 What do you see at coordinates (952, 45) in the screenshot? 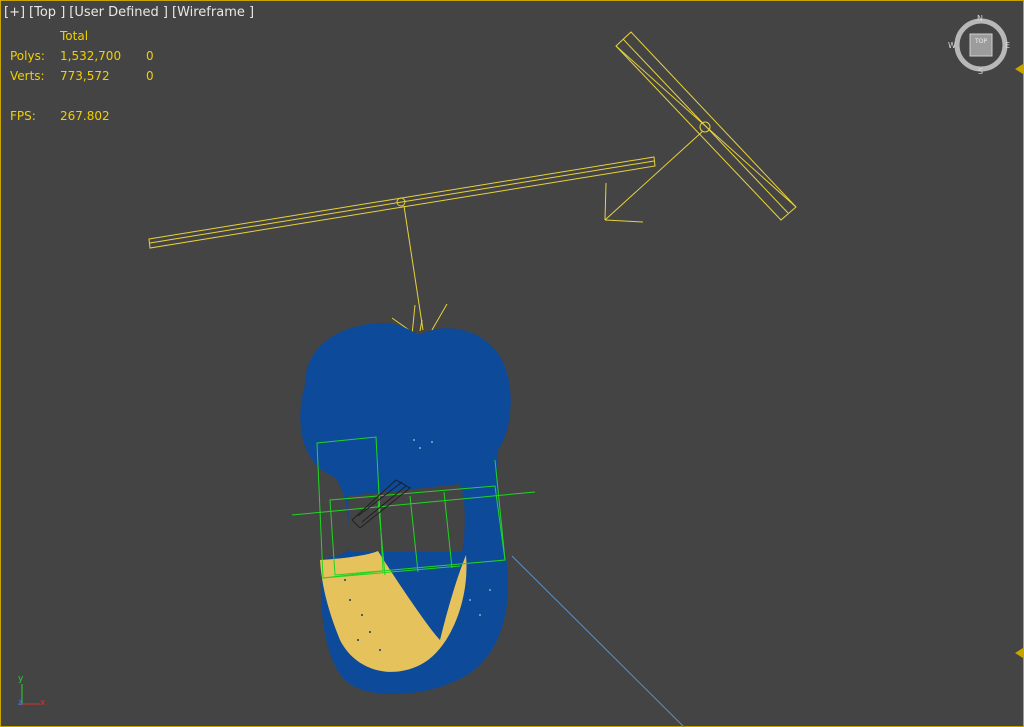
I see `viewcube-west: W` at bounding box center [952, 45].